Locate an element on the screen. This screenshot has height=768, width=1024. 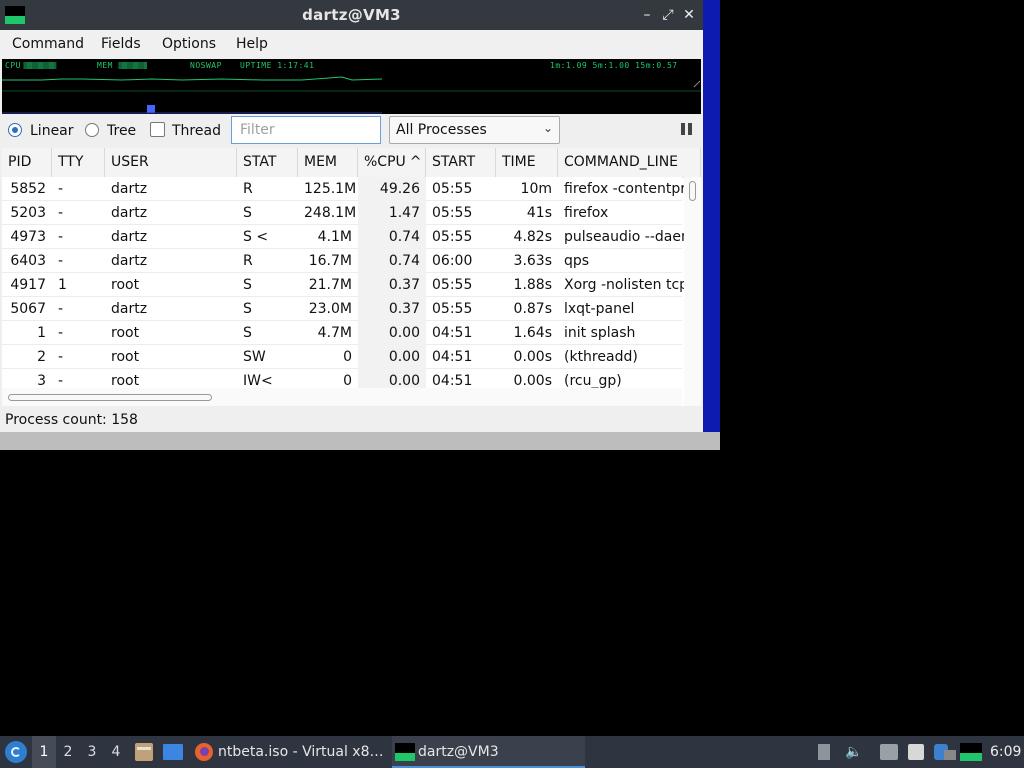
chevron-down-icon: ⌄ is located at coordinates (547, 128).